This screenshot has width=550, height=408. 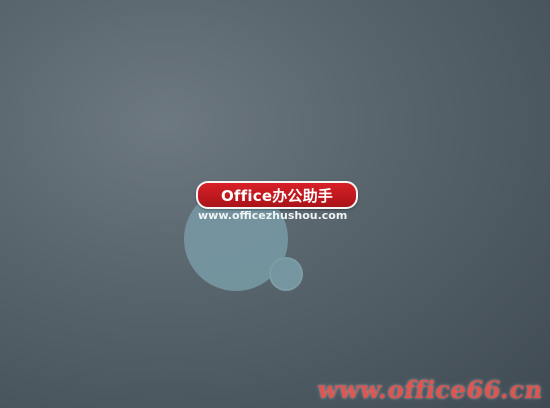 I want to click on small-circle-shape, so click(x=286, y=274).